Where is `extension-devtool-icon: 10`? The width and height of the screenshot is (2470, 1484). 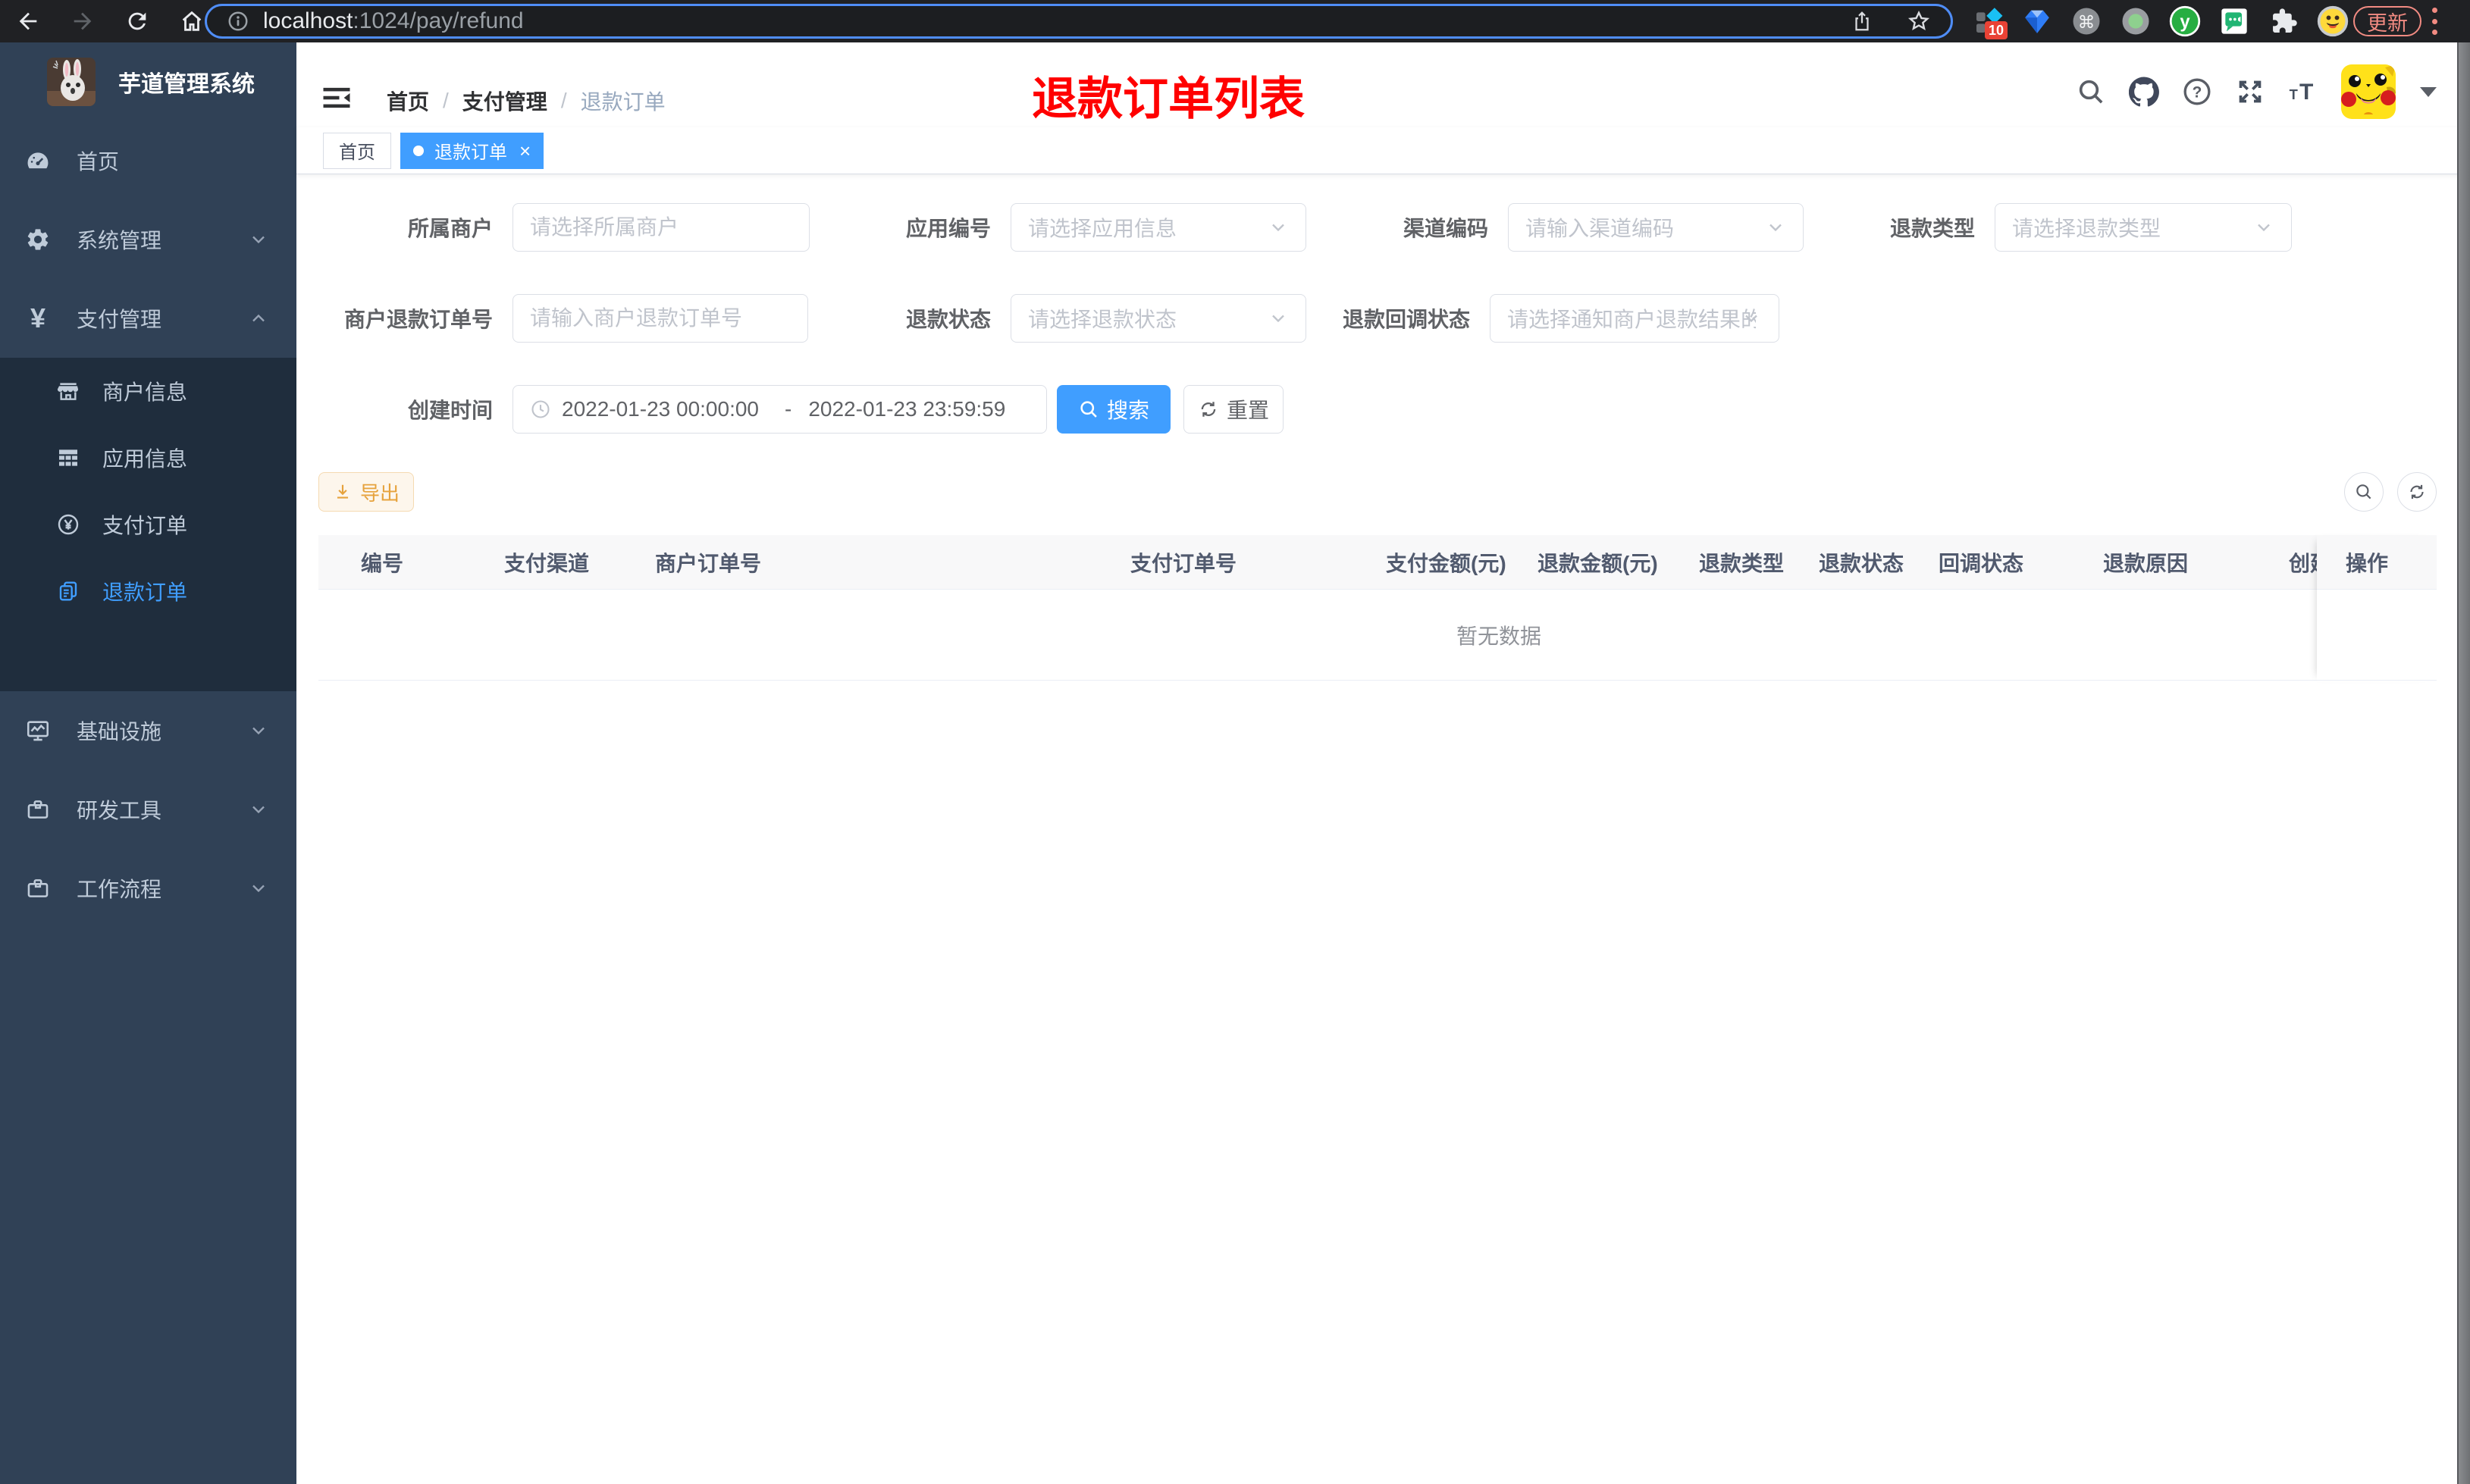 extension-devtool-icon: 10 is located at coordinates (1989, 22).